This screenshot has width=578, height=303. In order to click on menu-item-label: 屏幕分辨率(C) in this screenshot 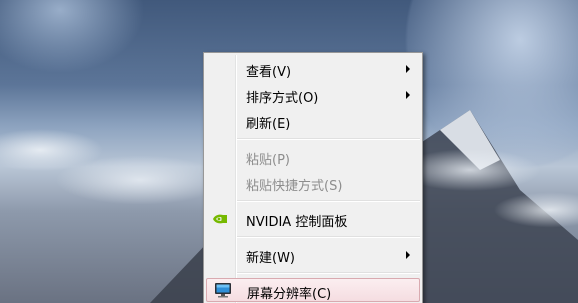, I will do `click(289, 294)`.